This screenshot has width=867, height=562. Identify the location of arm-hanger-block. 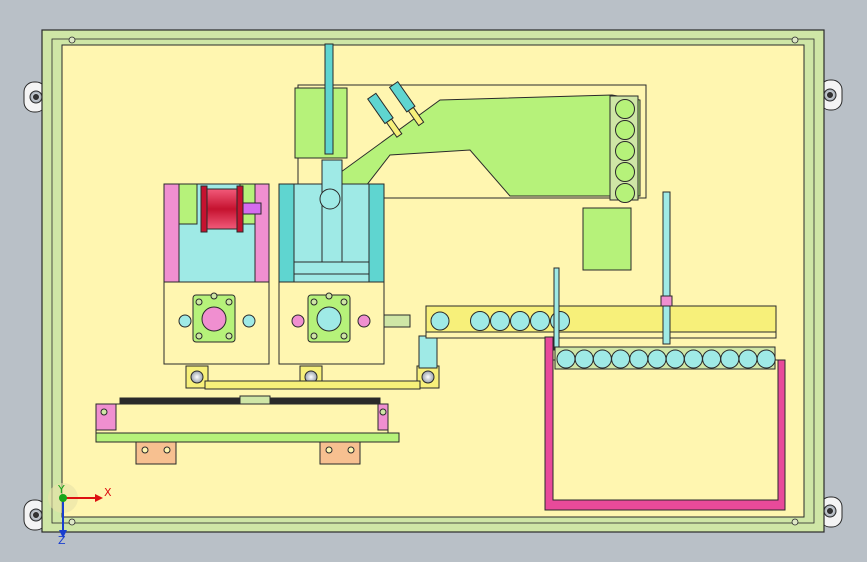
(607, 239).